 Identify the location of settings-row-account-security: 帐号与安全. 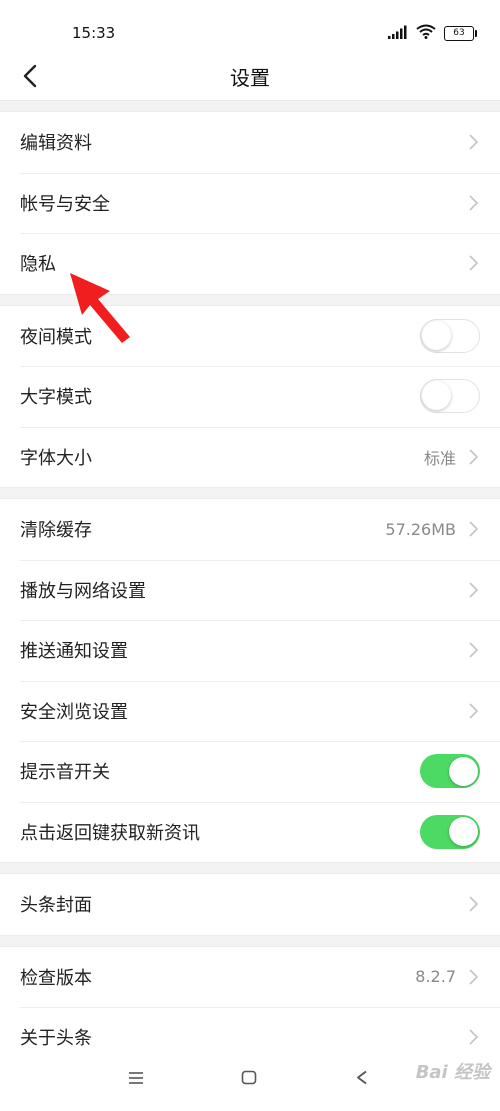
(250, 203).